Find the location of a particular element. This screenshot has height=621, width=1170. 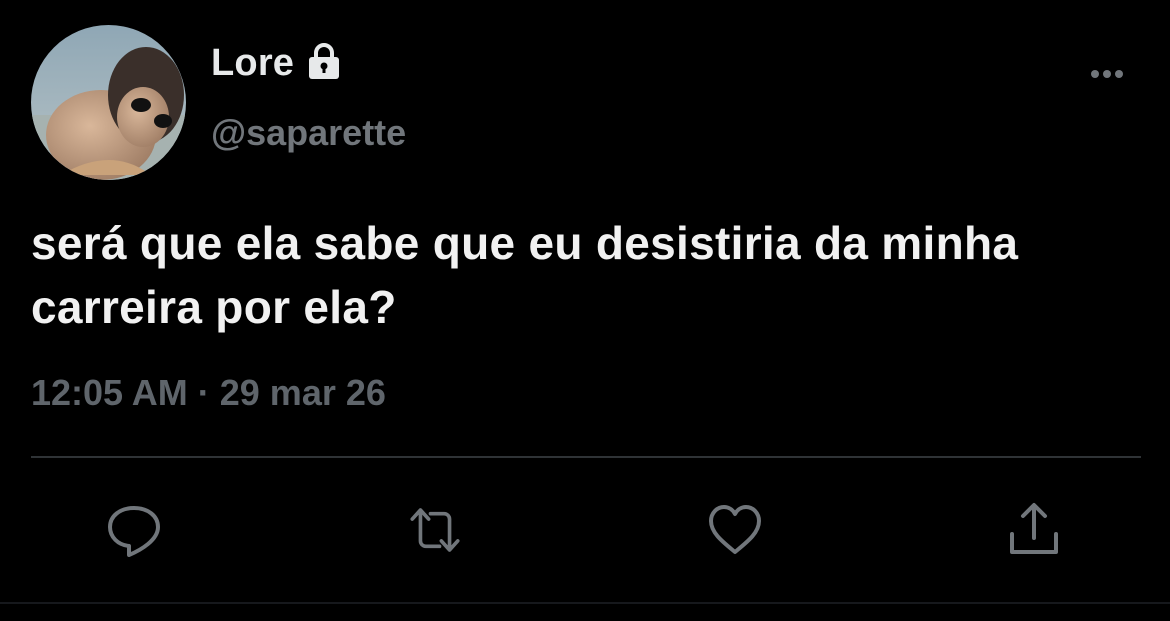

retweet-icon is located at coordinates (435, 530).